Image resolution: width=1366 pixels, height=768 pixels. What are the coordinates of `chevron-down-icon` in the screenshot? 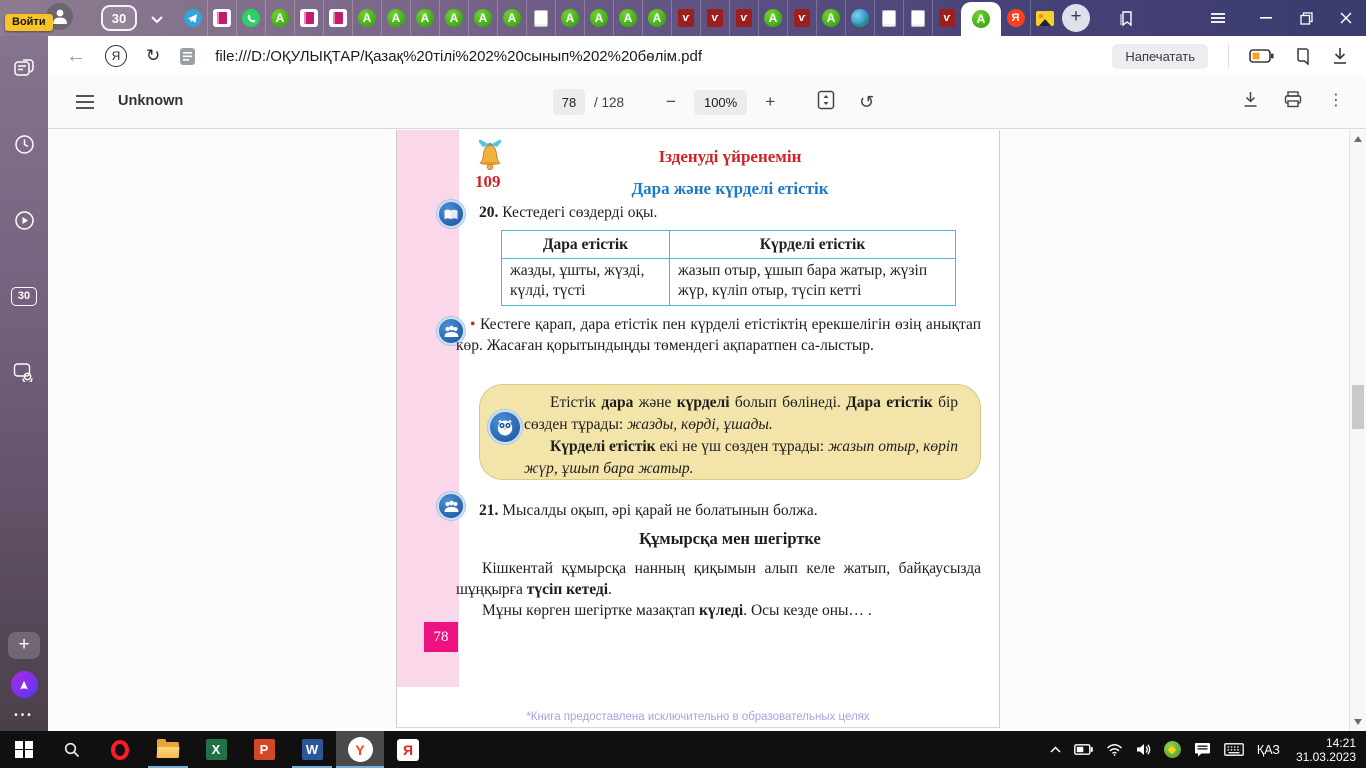 It's located at (157, 20).